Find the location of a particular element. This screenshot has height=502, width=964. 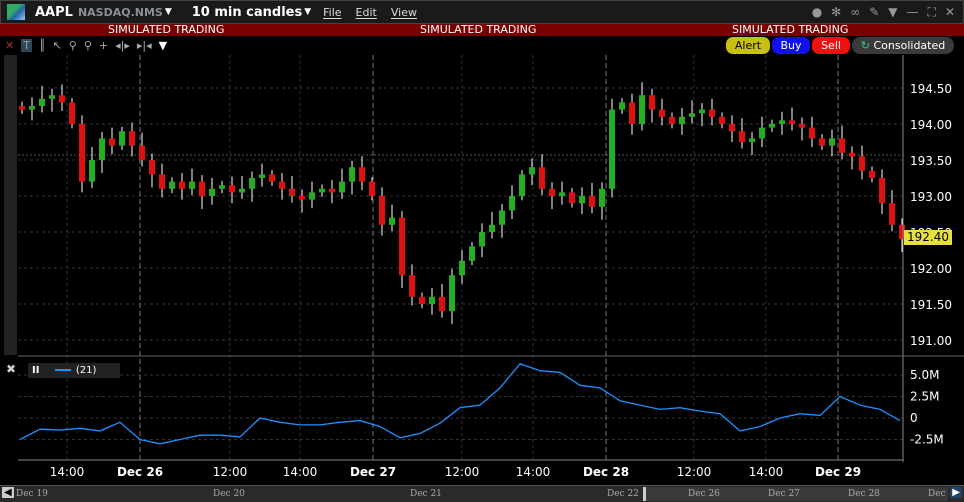

last-price-tag: 192.40 is located at coordinates (928, 237).